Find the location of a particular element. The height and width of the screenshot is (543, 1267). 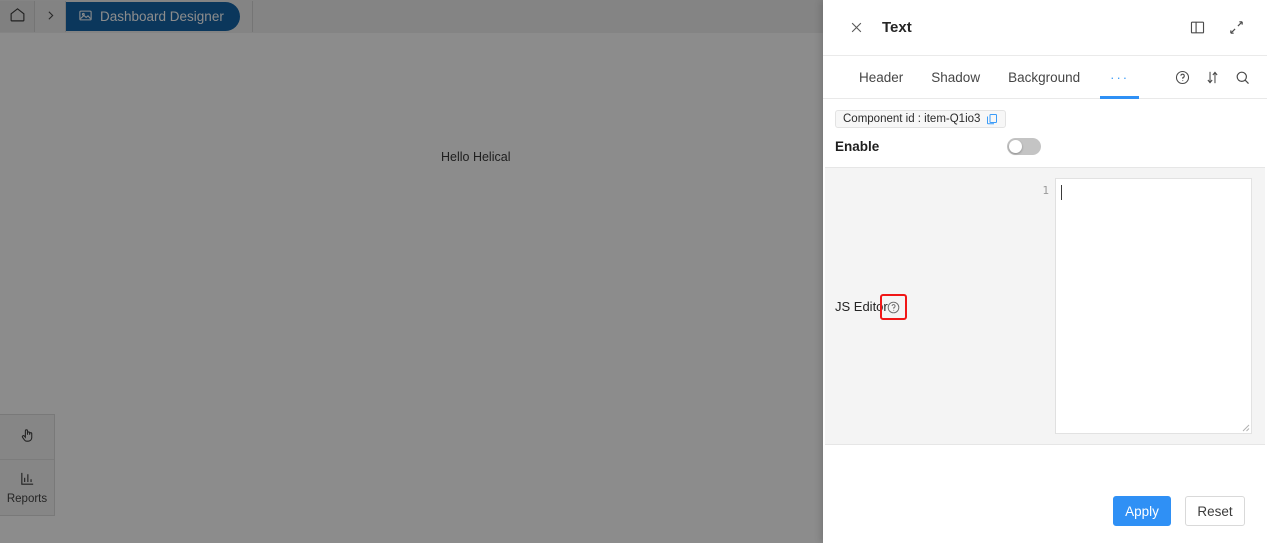

tab-shadow: Shadow is located at coordinates (955, 77).